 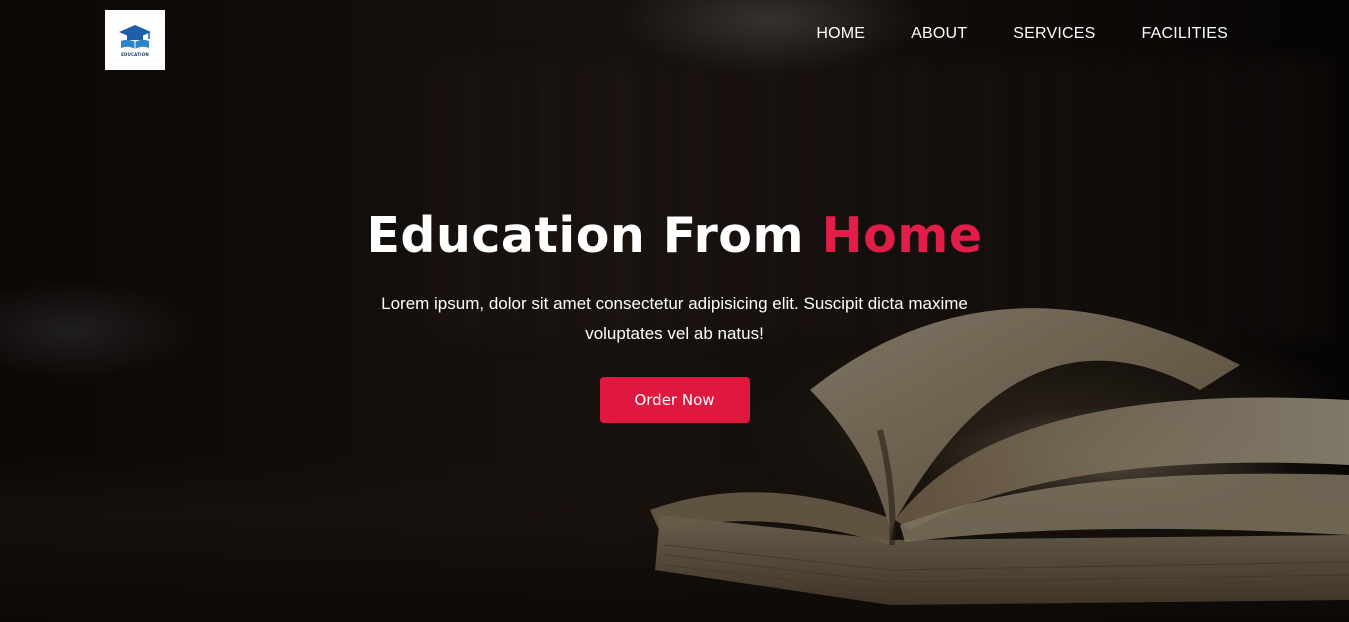 What do you see at coordinates (585, 235) in the screenshot?
I see `hero-title-main: Education From` at bounding box center [585, 235].